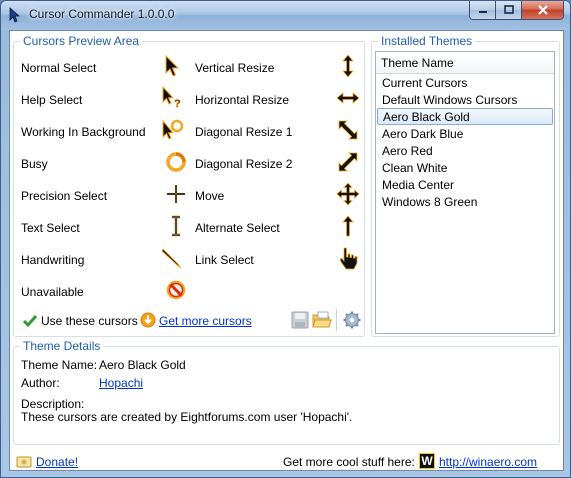  I want to click on caption-buttons, so click(516, 10).